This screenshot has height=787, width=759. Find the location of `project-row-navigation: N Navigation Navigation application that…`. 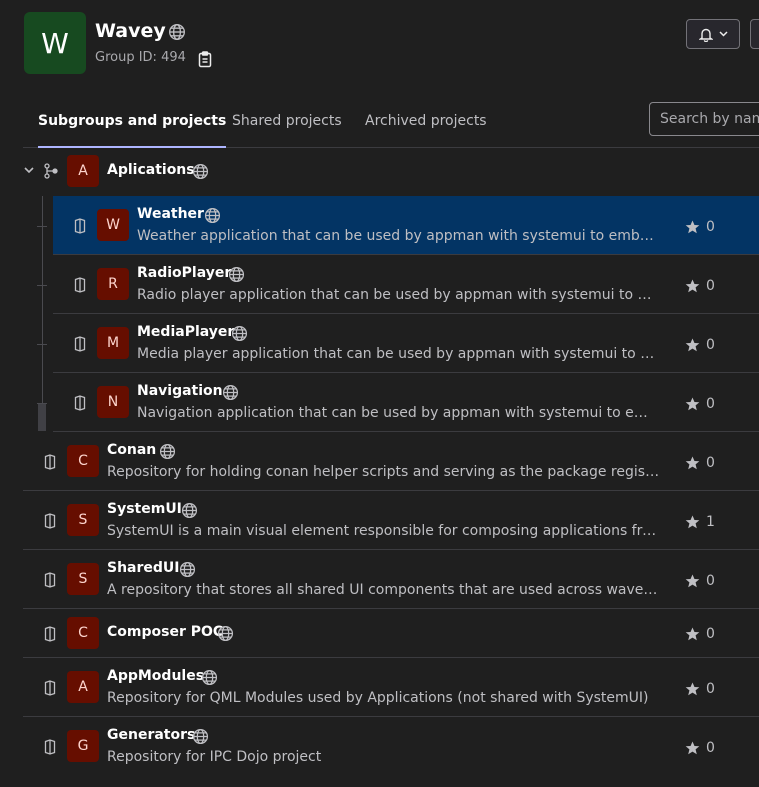

project-row-navigation: N Navigation Navigation application that… is located at coordinates (406, 402).